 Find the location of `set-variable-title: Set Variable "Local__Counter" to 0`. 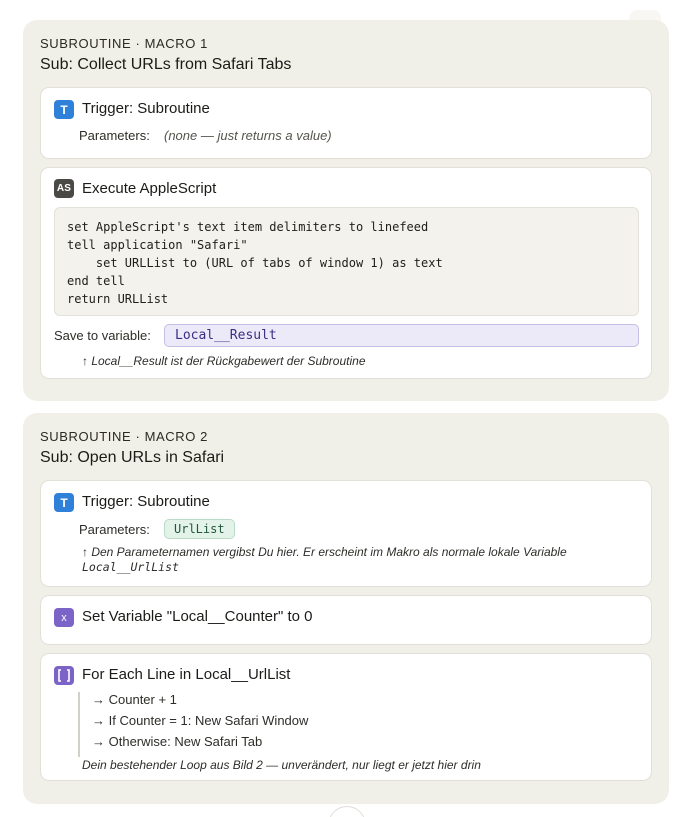

set-variable-title: Set Variable "Local__Counter" to 0 is located at coordinates (197, 616).